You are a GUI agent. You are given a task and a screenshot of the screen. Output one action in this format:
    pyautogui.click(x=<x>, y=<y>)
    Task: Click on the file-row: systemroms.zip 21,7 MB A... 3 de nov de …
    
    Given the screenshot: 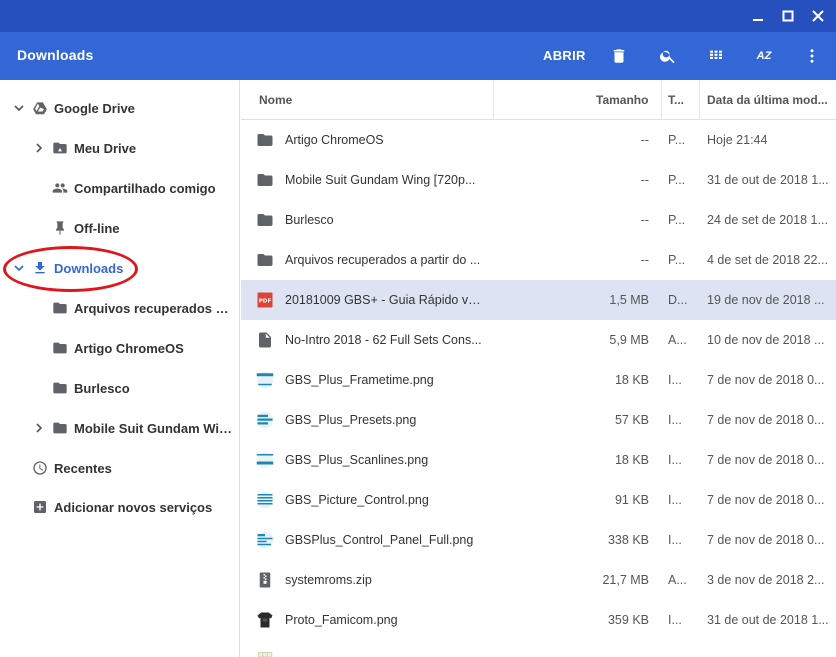 What is the action you would take?
    pyautogui.click(x=538, y=580)
    